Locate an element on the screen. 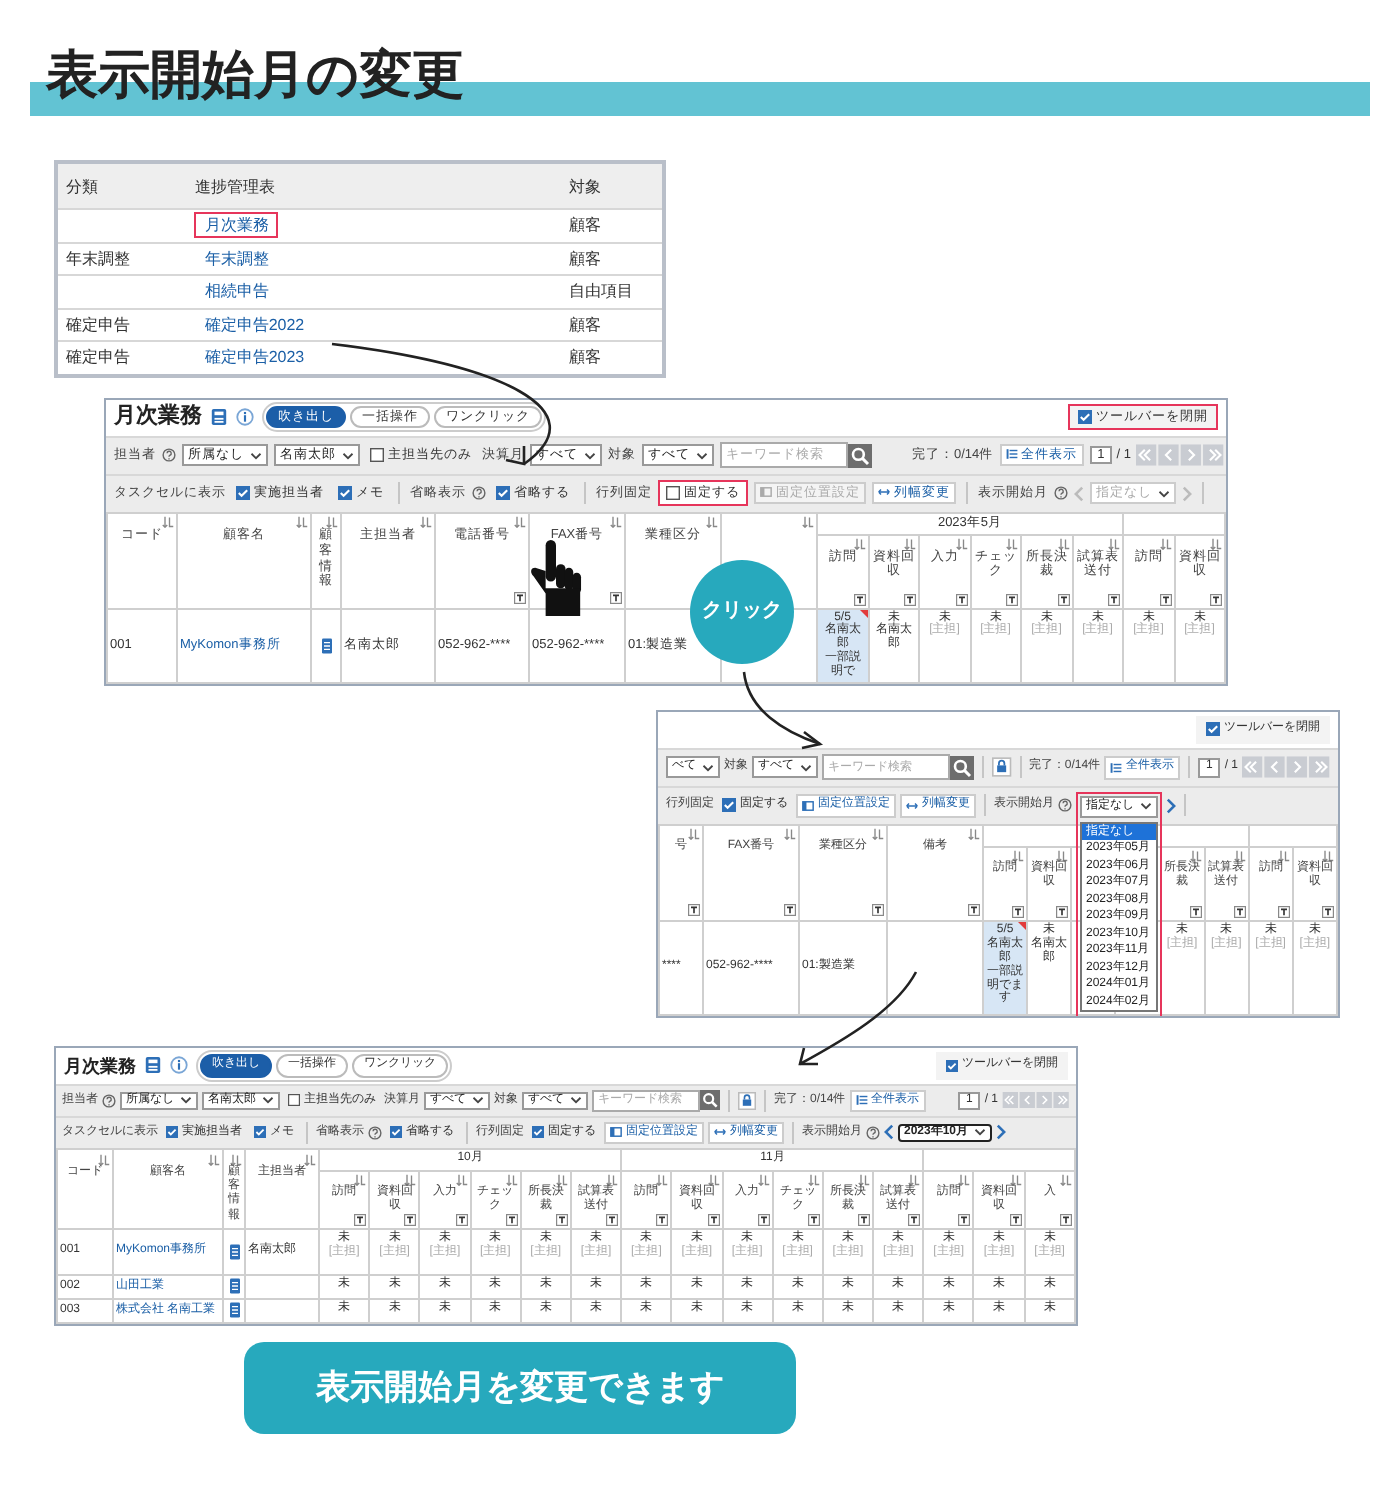 This screenshot has height=1500, width=1400. sheet-link: 年末調整 is located at coordinates (236, 258).